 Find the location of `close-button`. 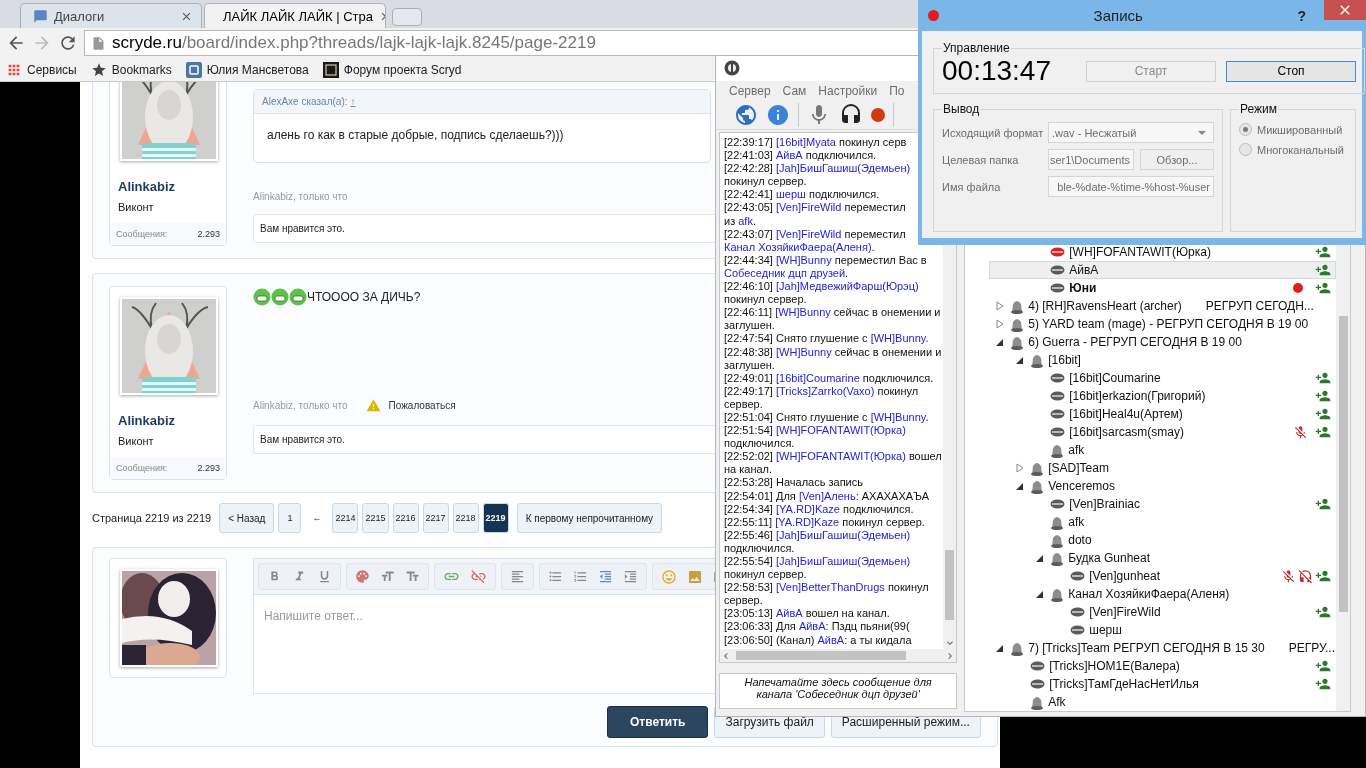

close-button is located at coordinates (1345, 10).